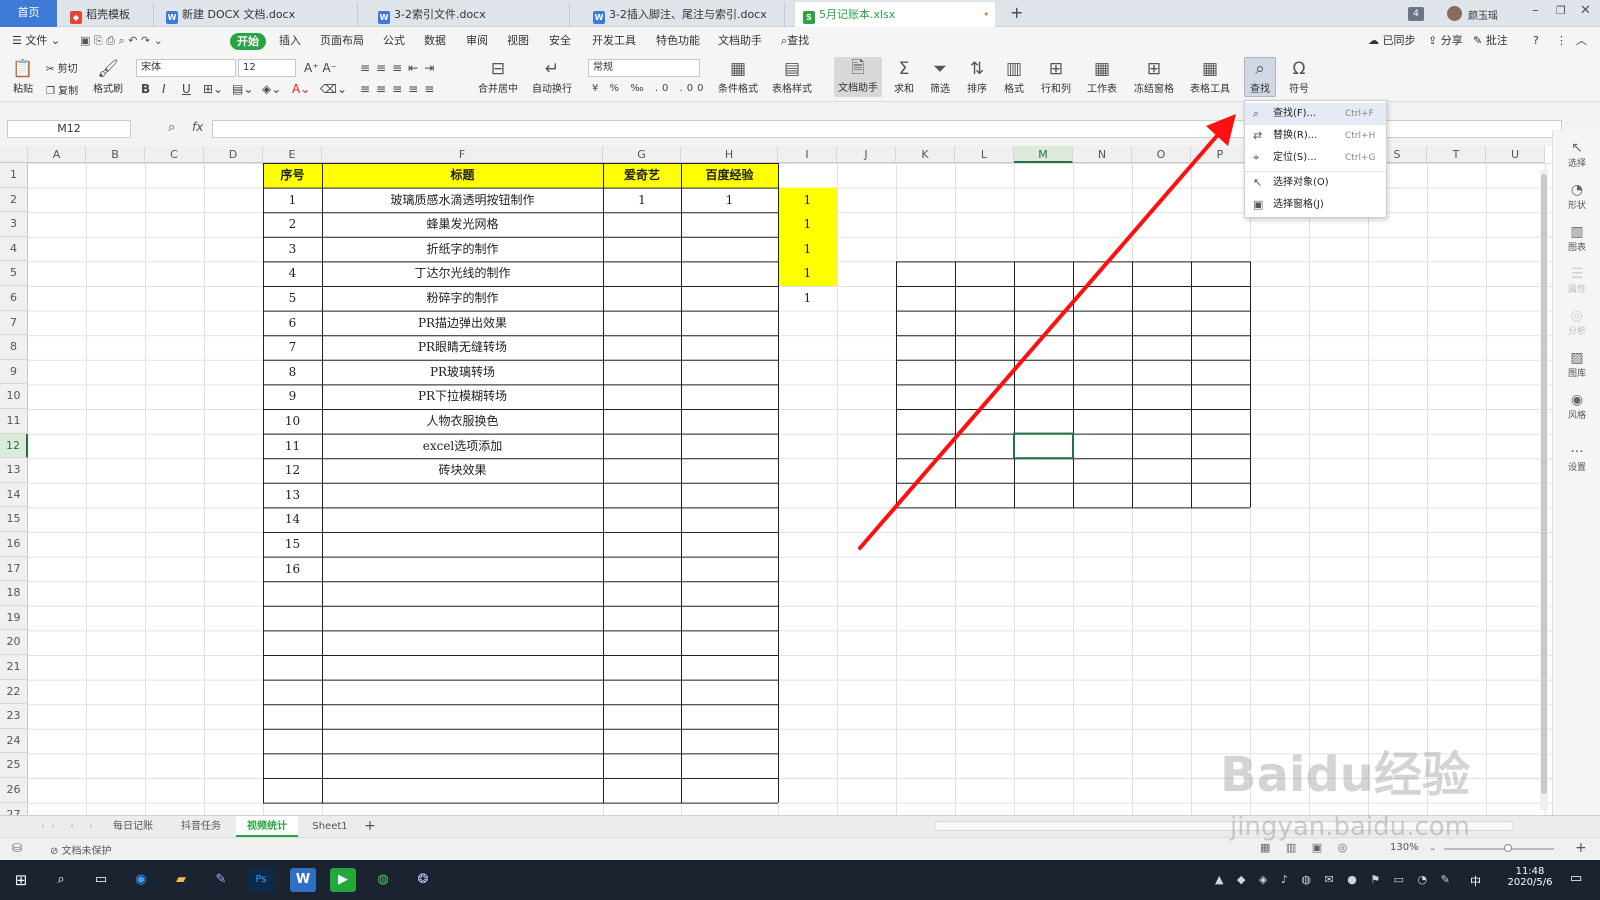 This screenshot has height=900, width=1600. What do you see at coordinates (1335, 879) in the screenshot?
I see `tray-icons: ▲ ◆ ◈ ♪ ◍ ✉ ● ⚑ ▭ ◔ ✎` at bounding box center [1335, 879].